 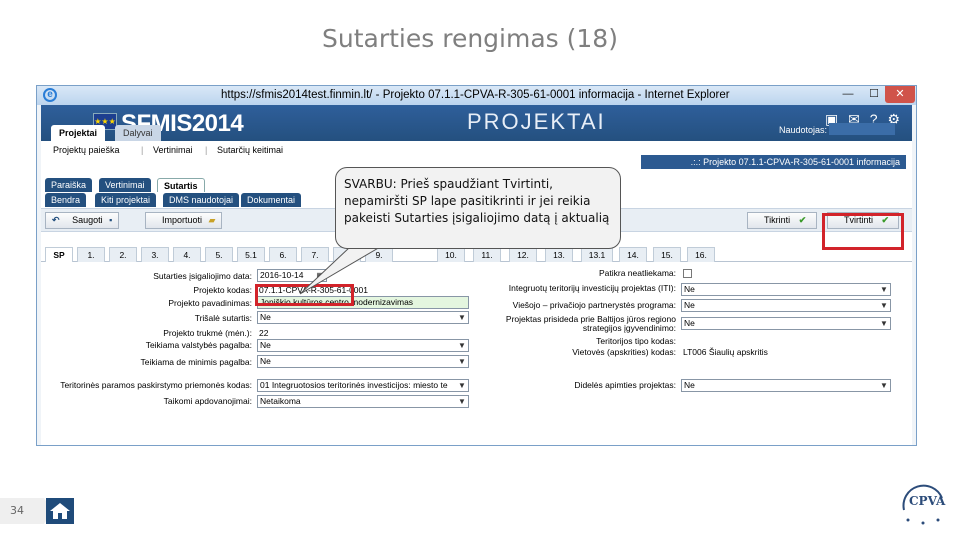 What do you see at coordinates (265, 345) in the screenshot?
I see `state-aid-value: Ne` at bounding box center [265, 345].